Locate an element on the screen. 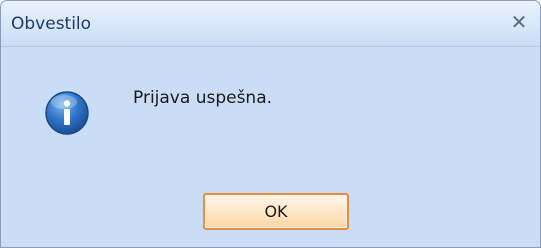 The width and height of the screenshot is (541, 248). dialog-message: Prijava uspešna. is located at coordinates (203, 98).